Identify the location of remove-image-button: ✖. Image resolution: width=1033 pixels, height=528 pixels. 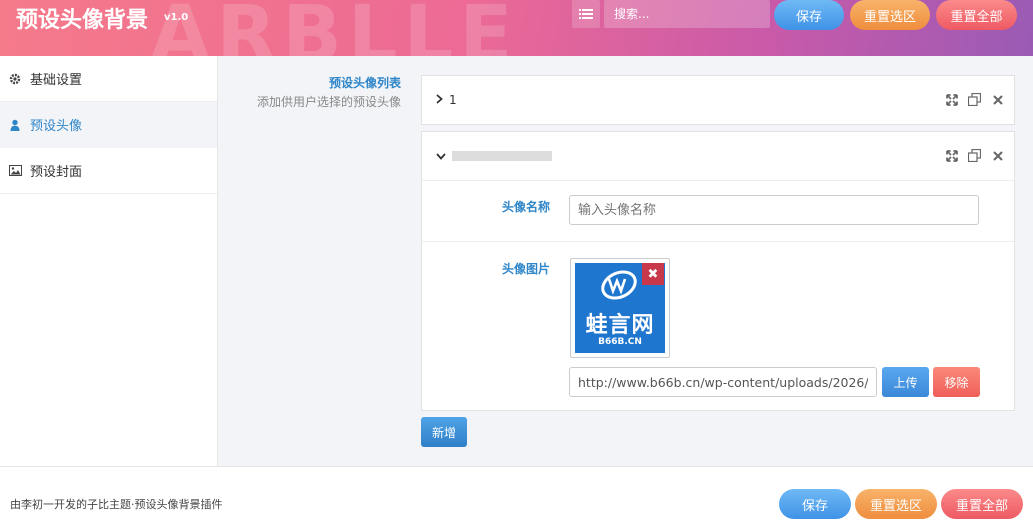
(653, 274).